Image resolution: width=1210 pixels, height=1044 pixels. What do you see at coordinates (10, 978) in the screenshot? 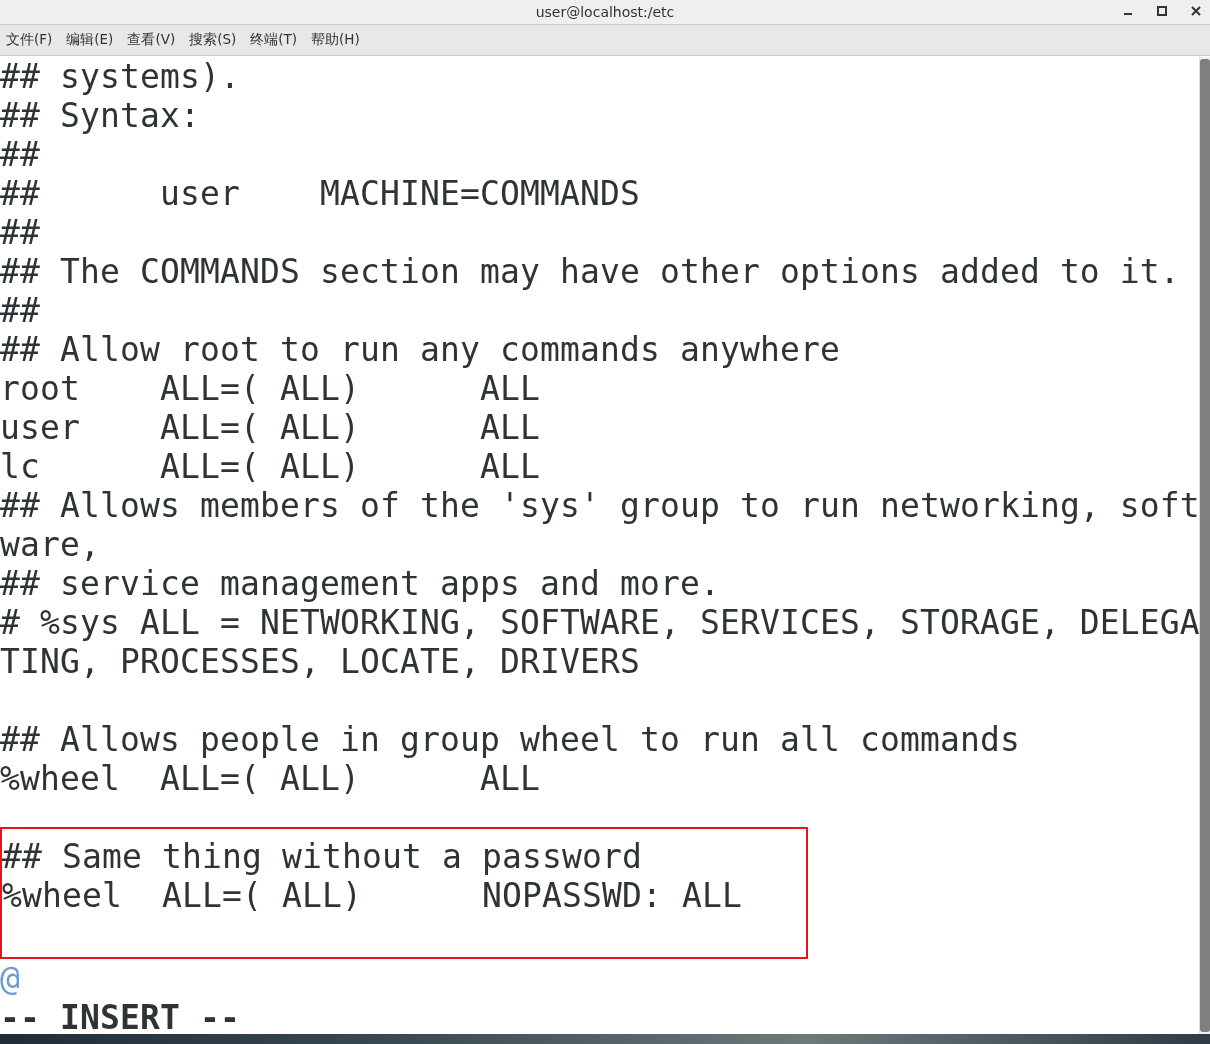
I see `filler-line-marker: @` at bounding box center [10, 978].